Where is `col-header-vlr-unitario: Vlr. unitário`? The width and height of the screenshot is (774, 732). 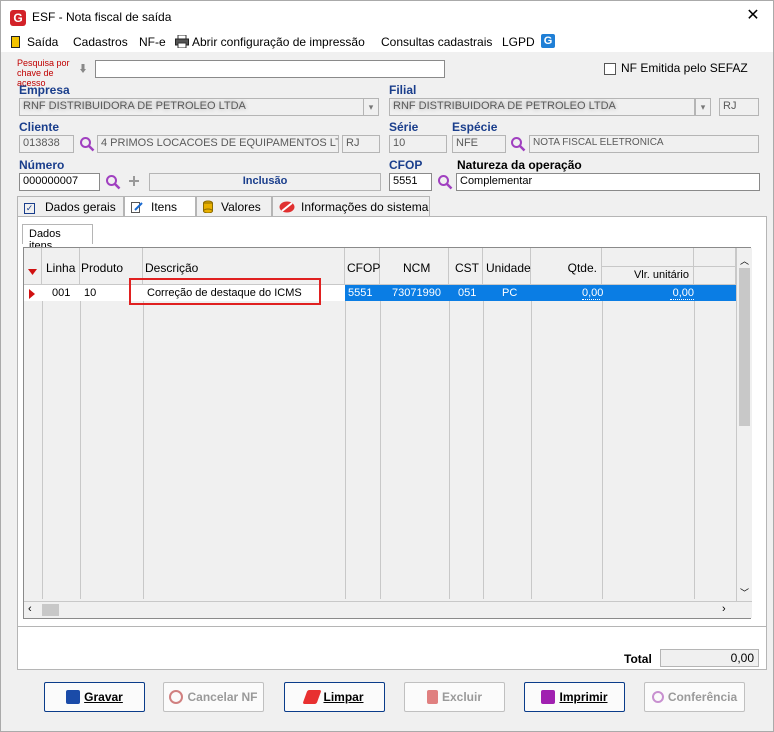
col-header-vlr-unitario: Vlr. unitário is located at coordinates (648, 266).